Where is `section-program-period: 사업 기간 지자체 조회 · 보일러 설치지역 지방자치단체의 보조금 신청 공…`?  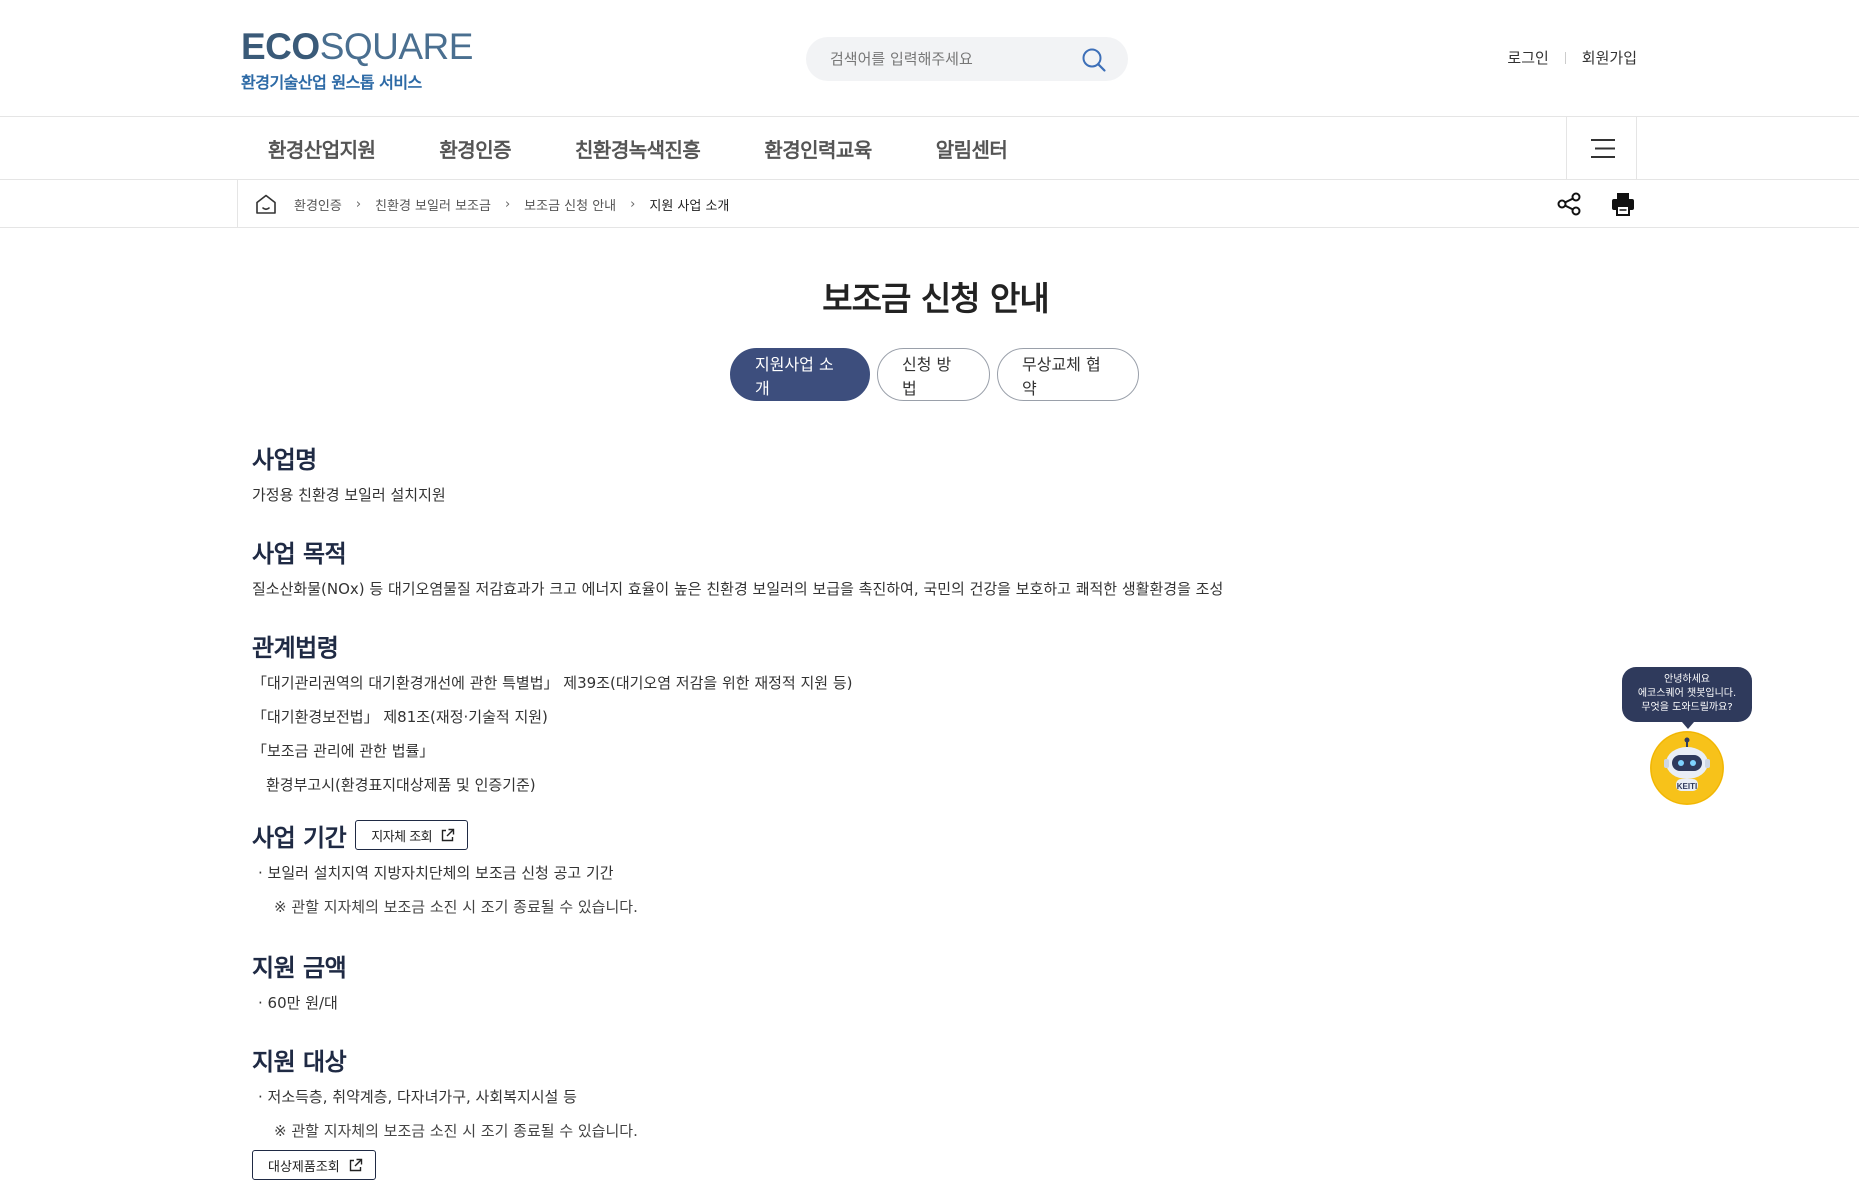 section-program-period: 사업 기간 지자체 조회 · 보일러 설치지역 지방자치단체의 보조금 신청 공… is located at coordinates (902, 870).